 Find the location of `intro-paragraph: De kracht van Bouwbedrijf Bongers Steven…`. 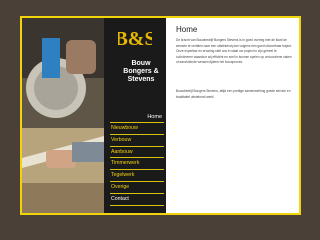

intro-paragraph: De kracht van Bouwbedrijf Bongers Steven… is located at coordinates (234, 51).